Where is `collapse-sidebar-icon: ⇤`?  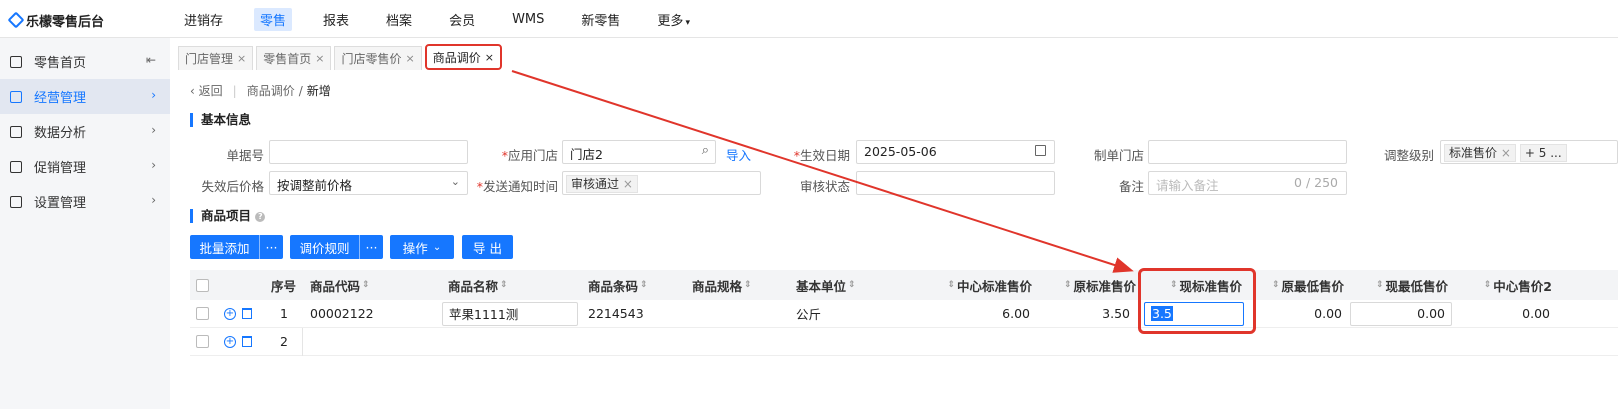 collapse-sidebar-icon: ⇤ is located at coordinates (151, 60).